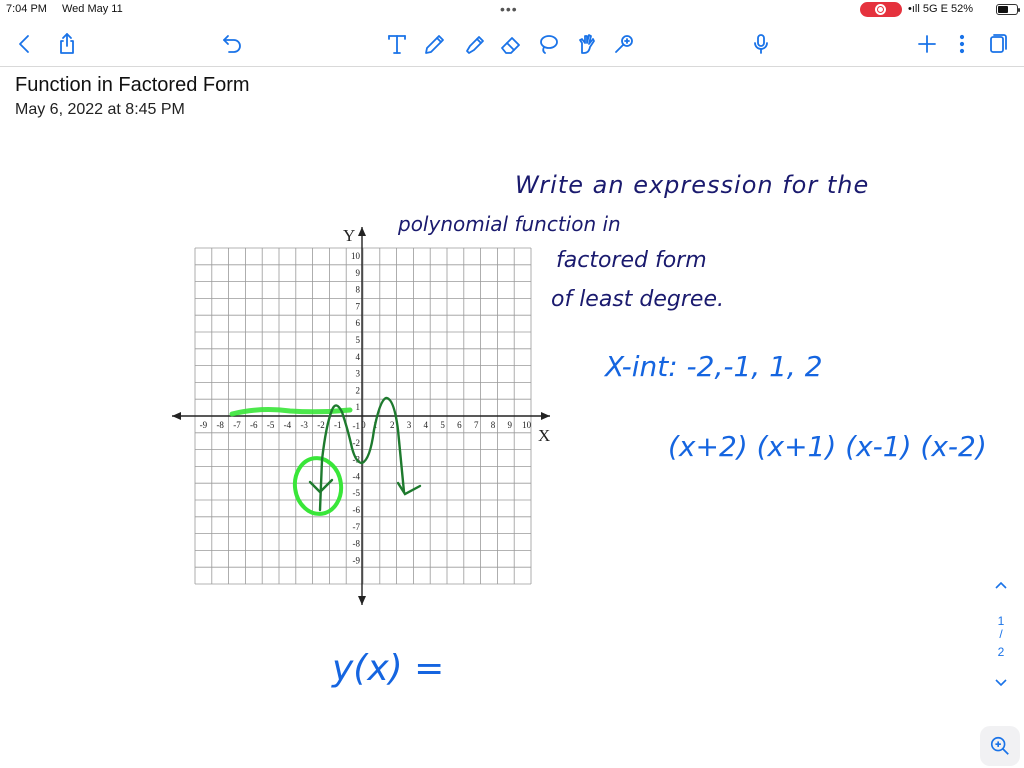  I want to click on pages-button, so click(997, 44).